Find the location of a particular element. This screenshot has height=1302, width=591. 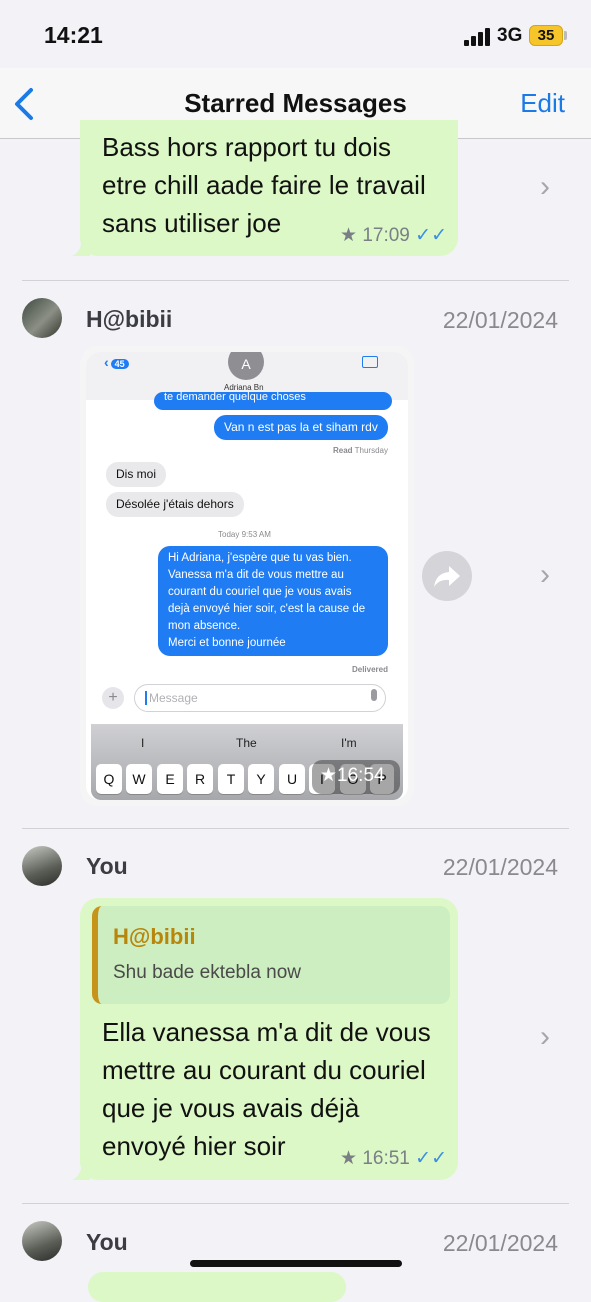

screenshot-line: courant du couriel que je vous avais is located at coordinates (260, 592).